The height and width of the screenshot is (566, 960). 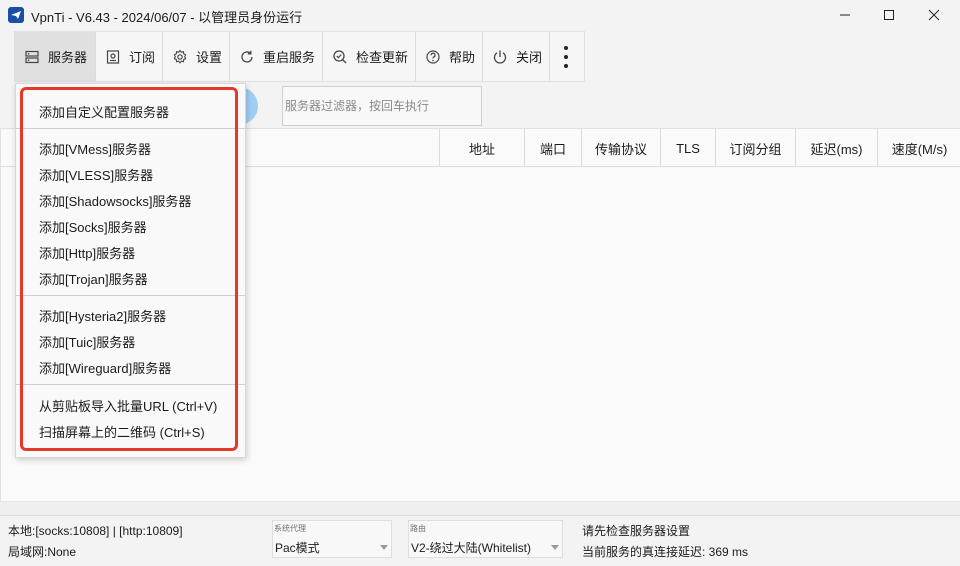 I want to click on column-header-speed: 速度(M/s), so click(x=918, y=148).